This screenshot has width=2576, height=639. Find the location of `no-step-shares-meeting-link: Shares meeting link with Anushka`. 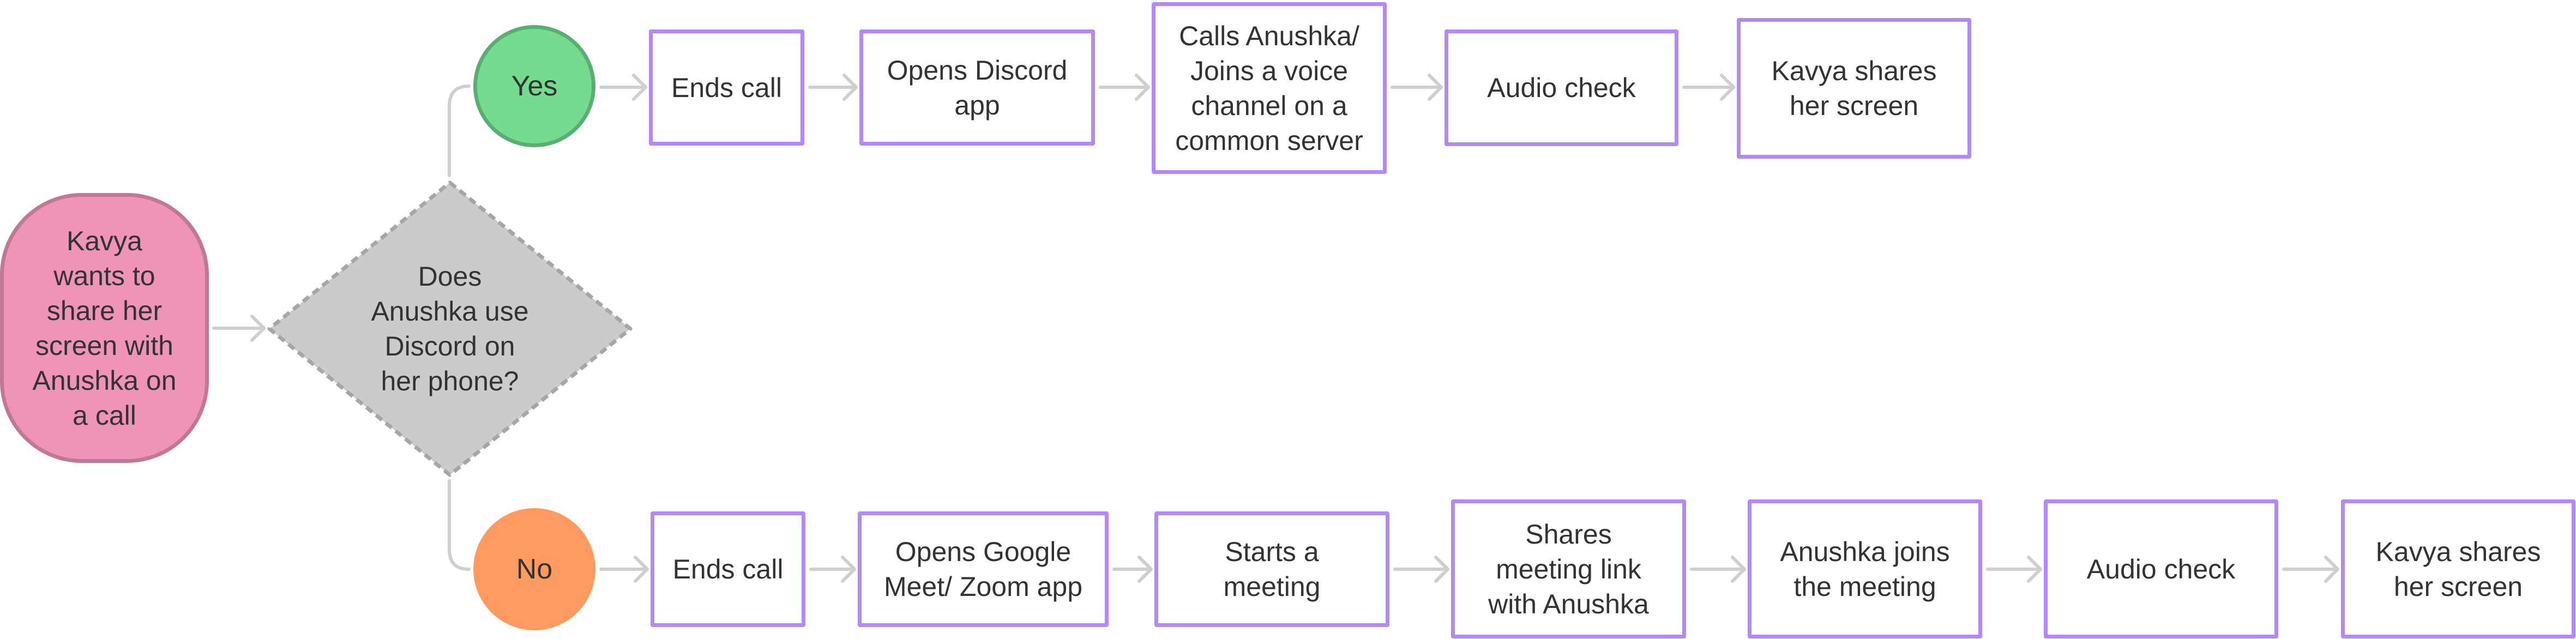

no-step-shares-meeting-link: Shares meeting link with Anushka is located at coordinates (1568, 568).